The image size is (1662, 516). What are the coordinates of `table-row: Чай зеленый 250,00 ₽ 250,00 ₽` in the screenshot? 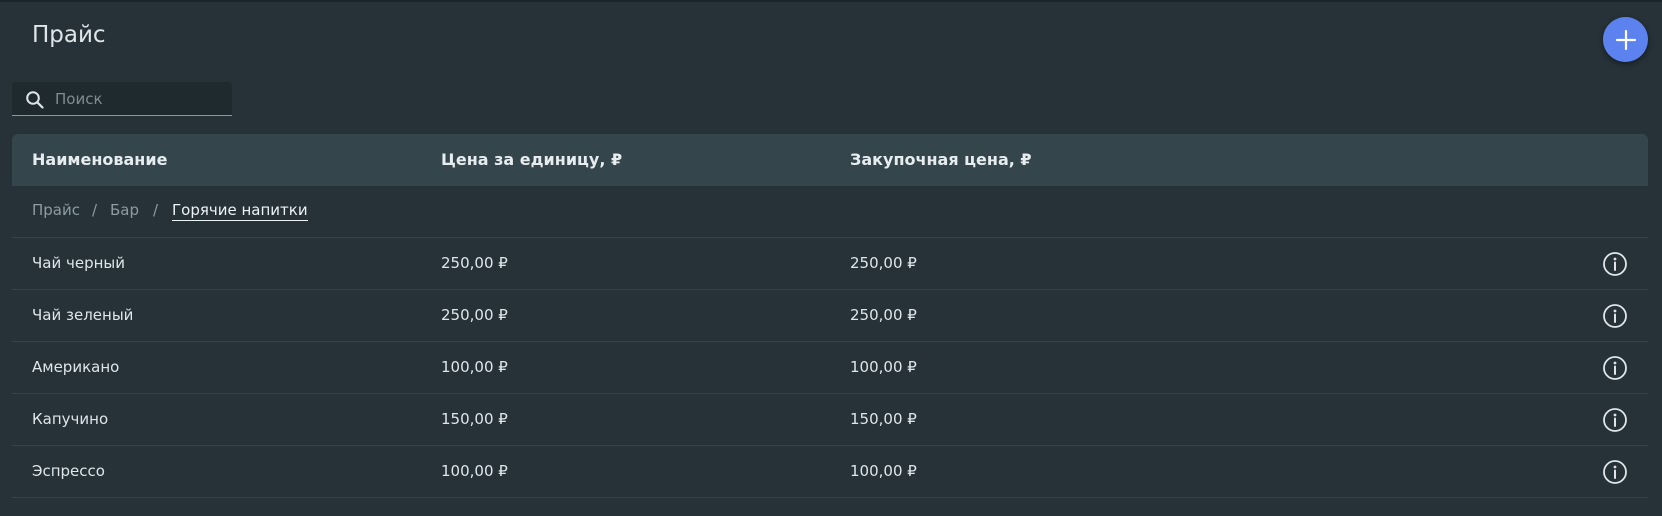 It's located at (830, 316).